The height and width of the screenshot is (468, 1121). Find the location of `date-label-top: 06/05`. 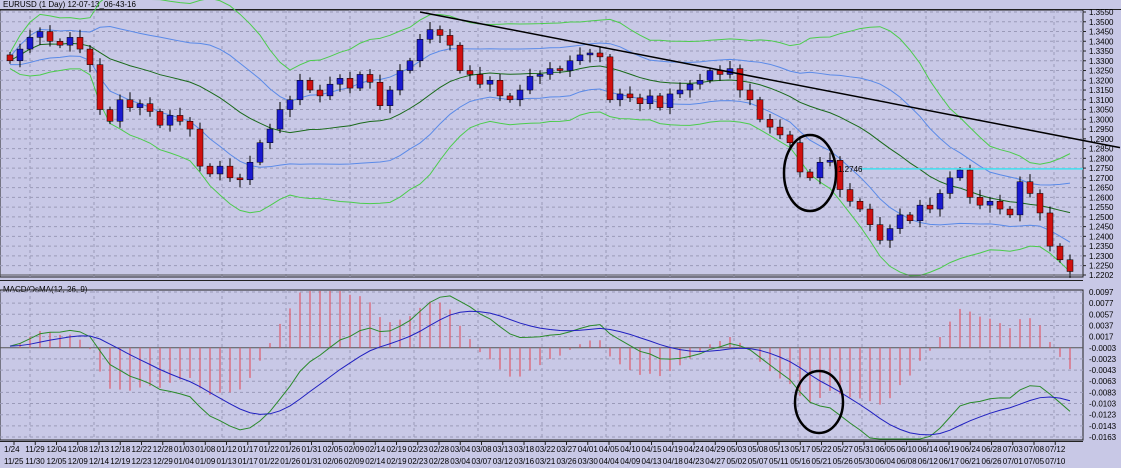

date-label-top: 06/05 is located at coordinates (885, 449).